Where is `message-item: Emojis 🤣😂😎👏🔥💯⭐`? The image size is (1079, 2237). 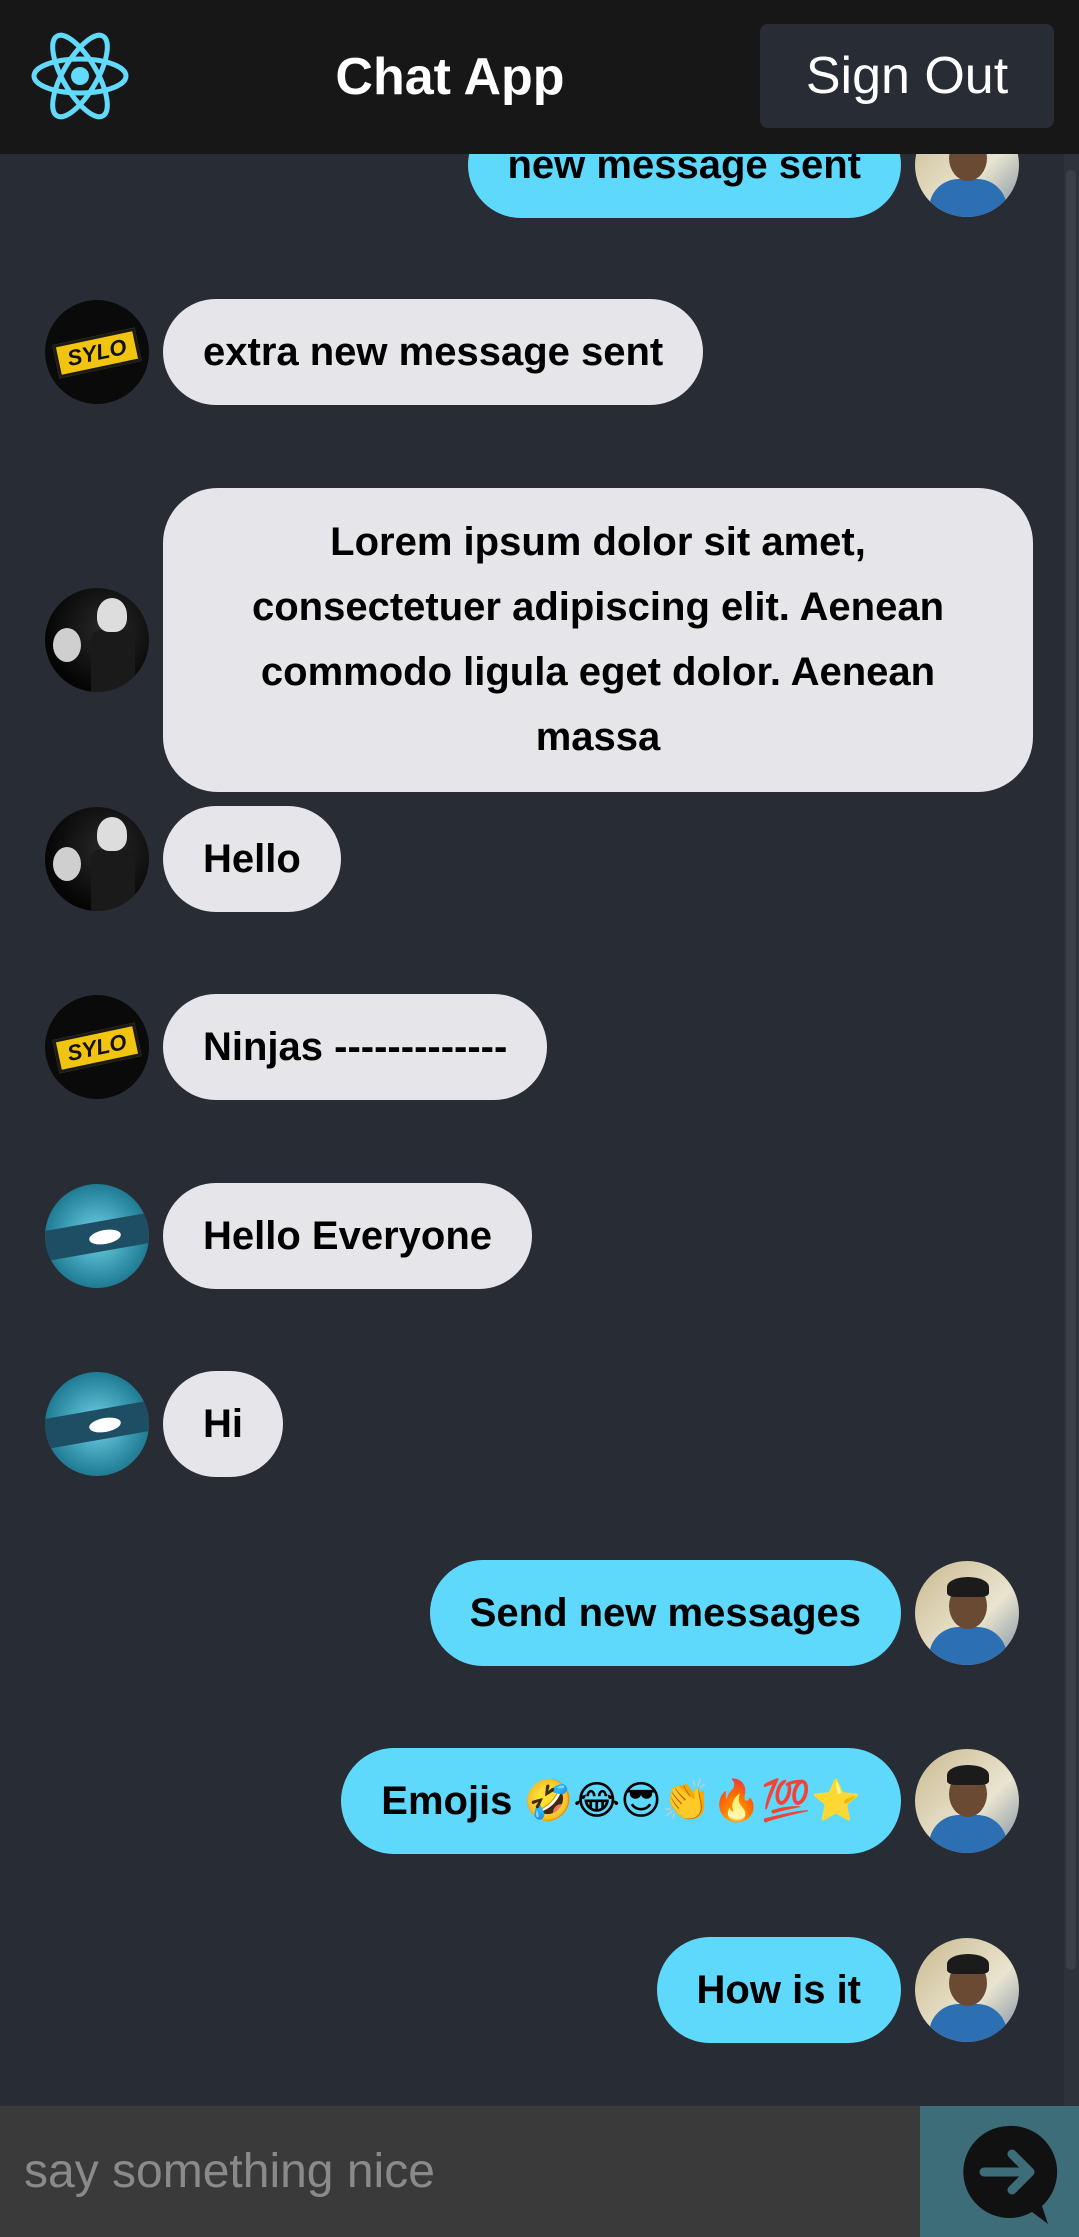
message-item: Emojis 🤣😂😎👏🔥💯⭐ is located at coordinates (680, 1801).